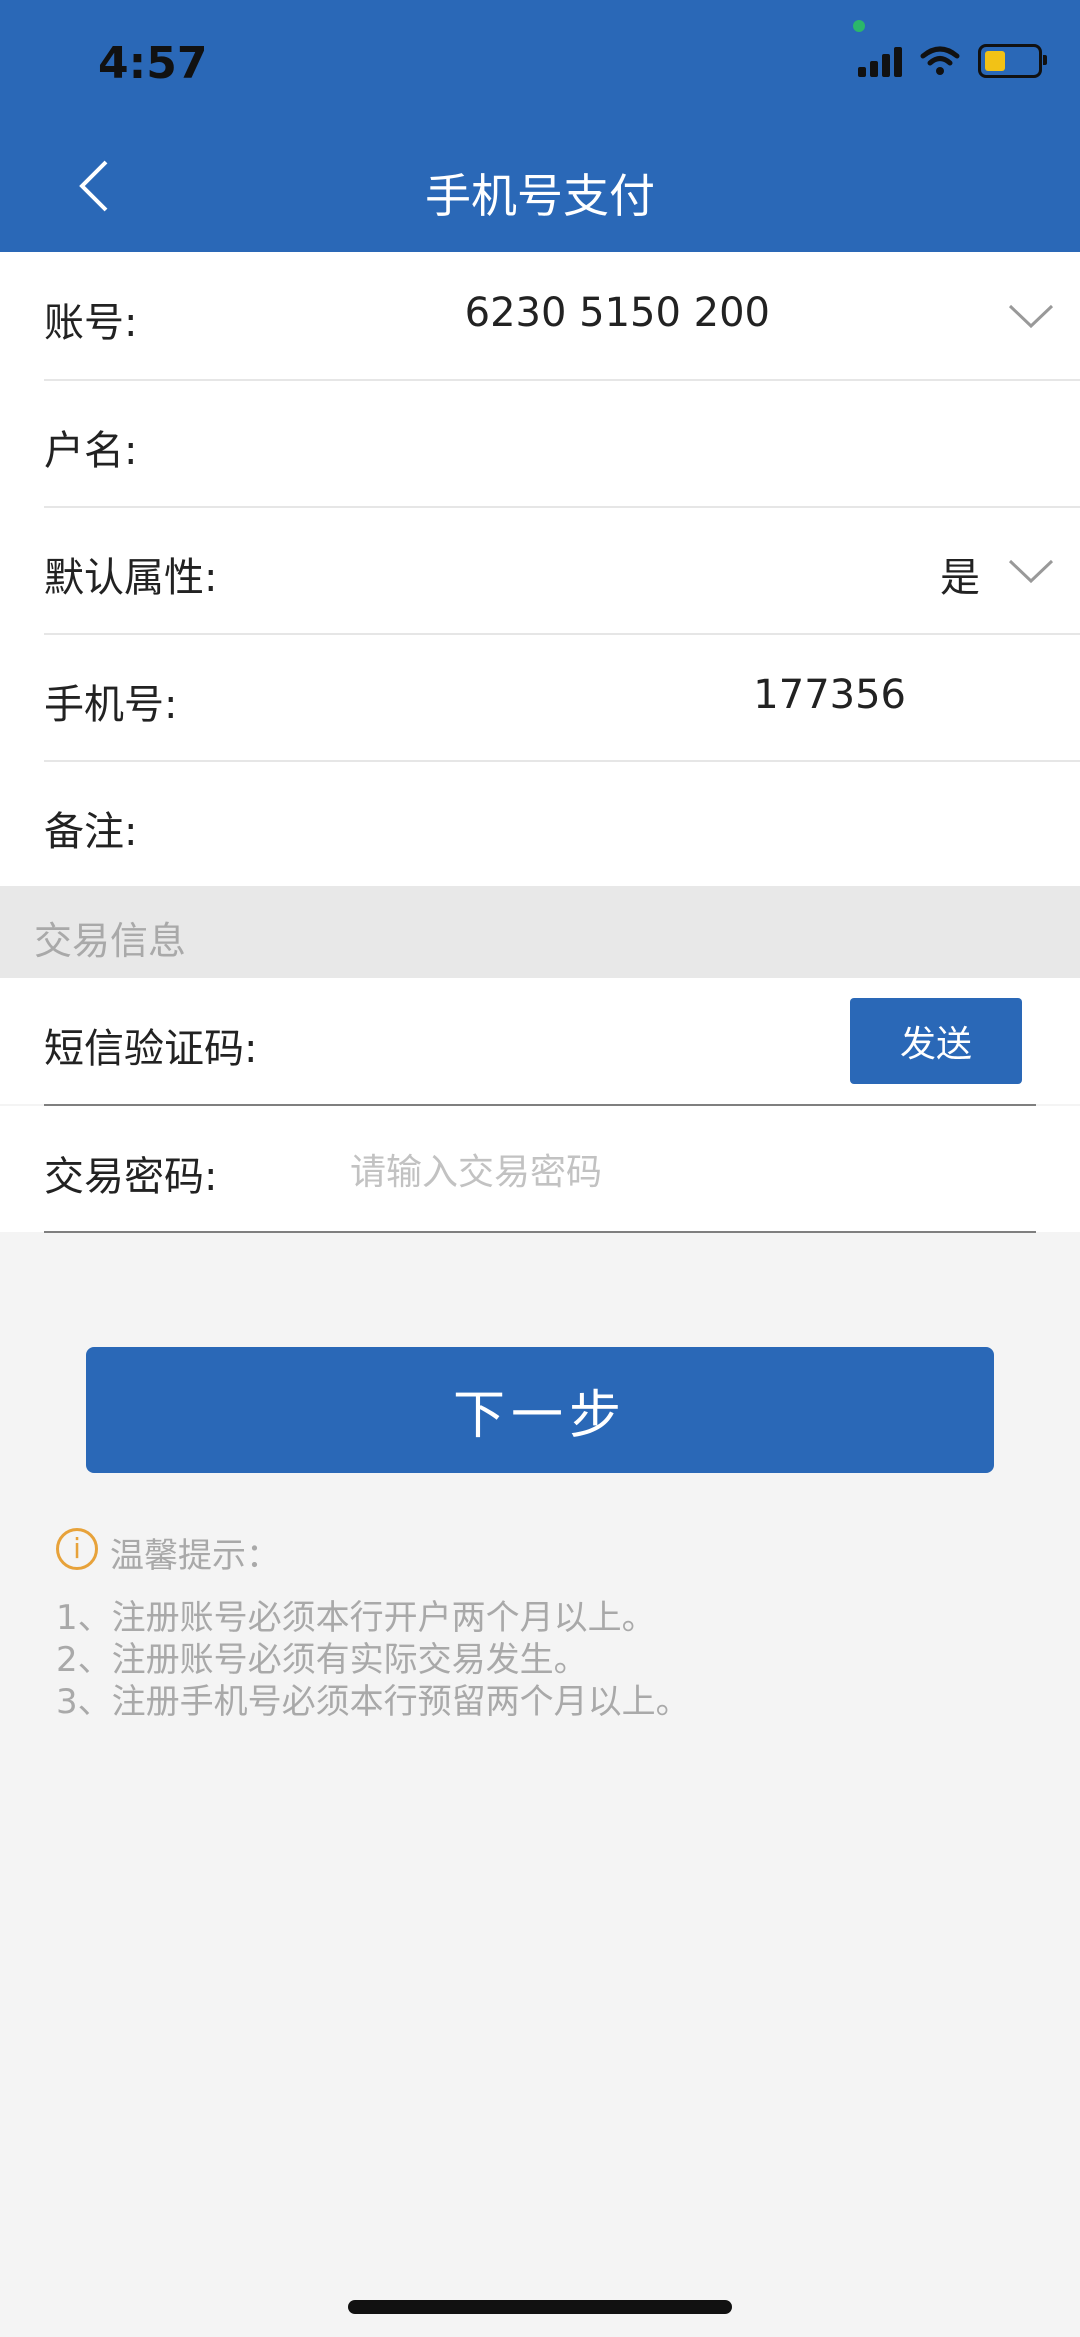 This screenshot has height=2337, width=1080. What do you see at coordinates (675, 1172) in the screenshot?
I see `transaction-password-input` at bounding box center [675, 1172].